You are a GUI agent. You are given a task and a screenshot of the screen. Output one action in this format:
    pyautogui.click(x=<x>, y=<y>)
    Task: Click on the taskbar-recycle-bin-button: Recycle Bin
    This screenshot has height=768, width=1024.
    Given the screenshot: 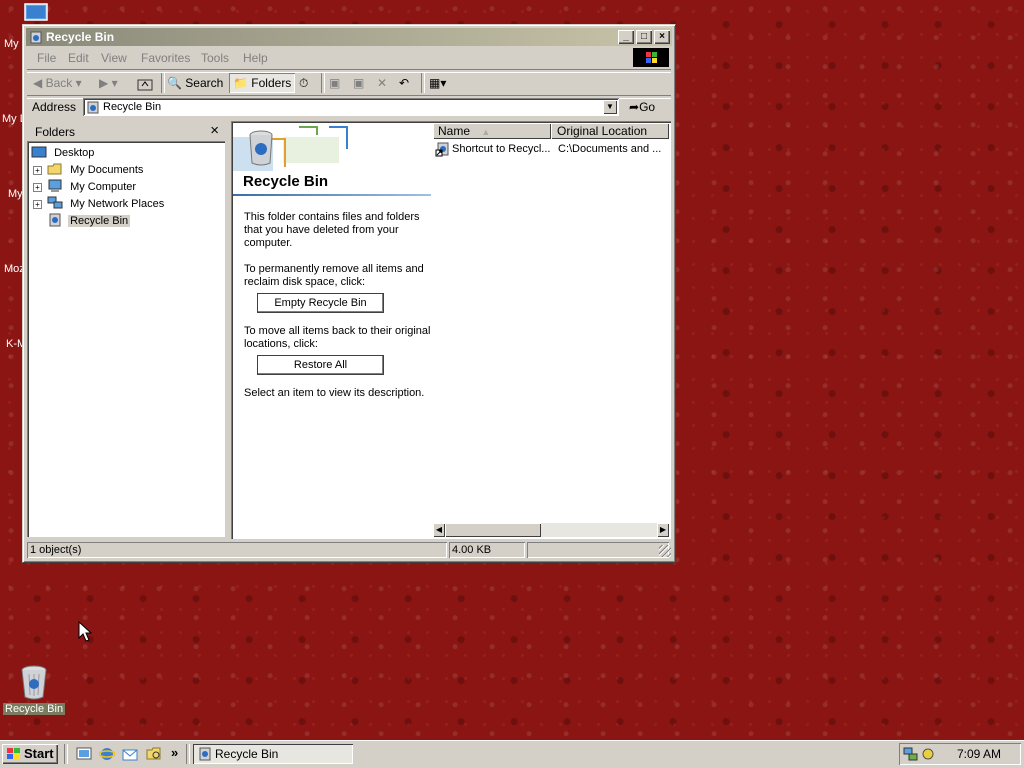 What is the action you would take?
    pyautogui.click(x=273, y=754)
    